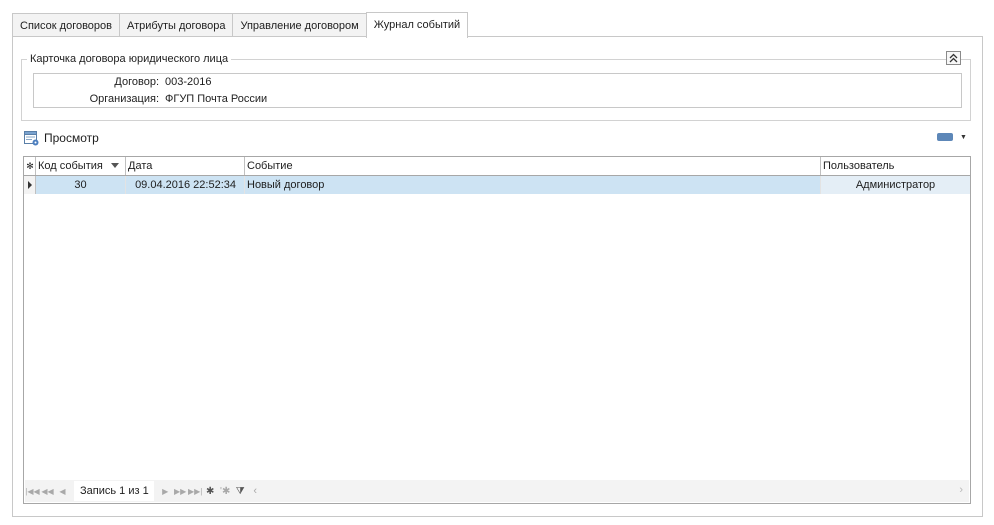  I want to click on layout-icon, so click(945, 137).